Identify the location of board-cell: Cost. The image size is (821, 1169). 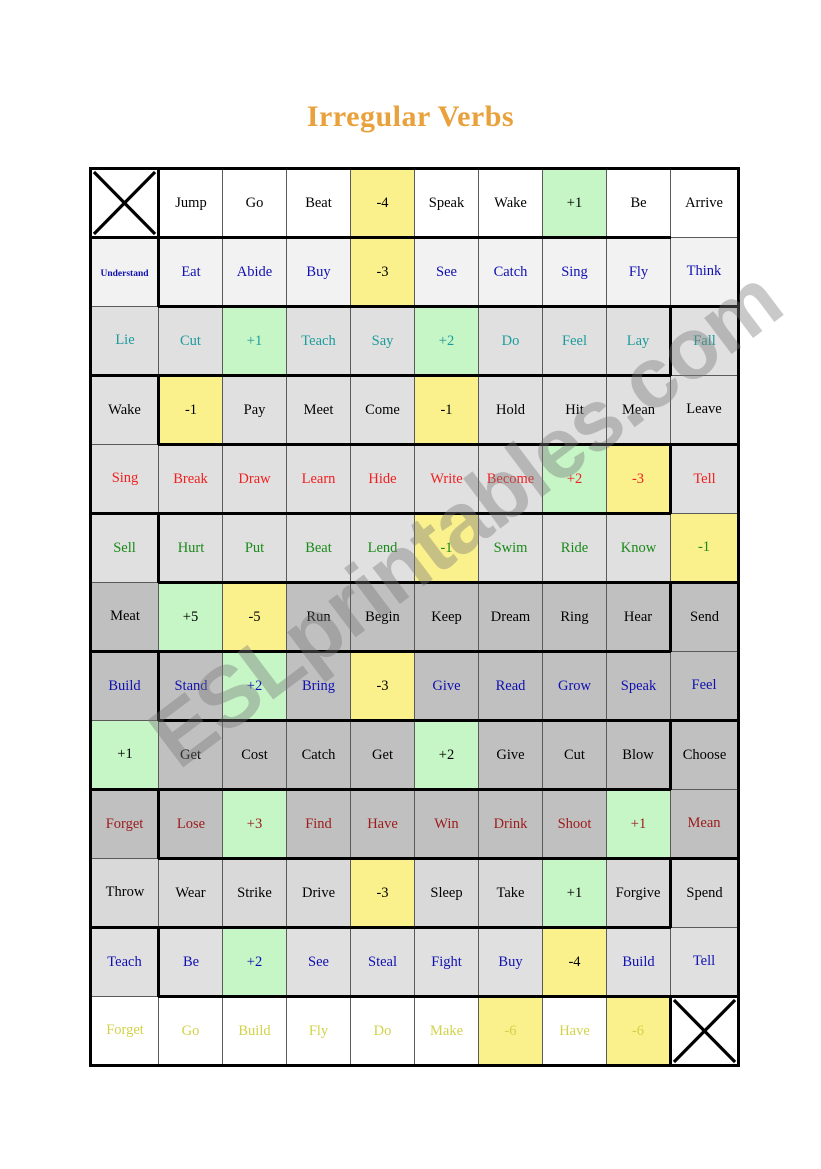
(254, 755).